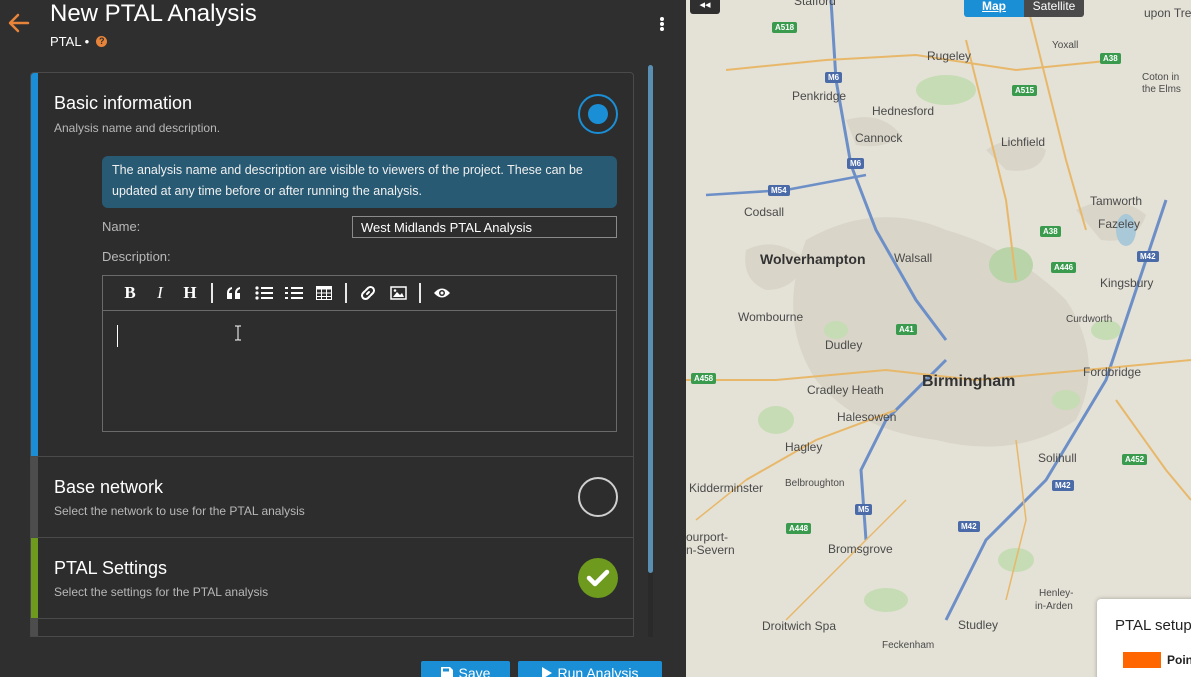 The width and height of the screenshot is (1191, 677). Describe the element at coordinates (1167, 13) in the screenshot. I see `map-place-label: upon Tren` at that location.